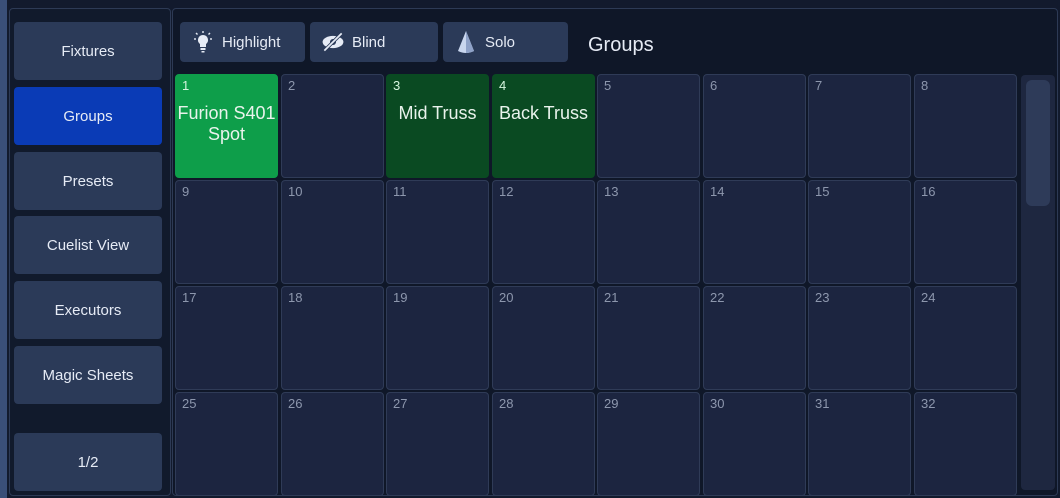 The image size is (1060, 498). I want to click on group-cell-9: 9, so click(226, 232).